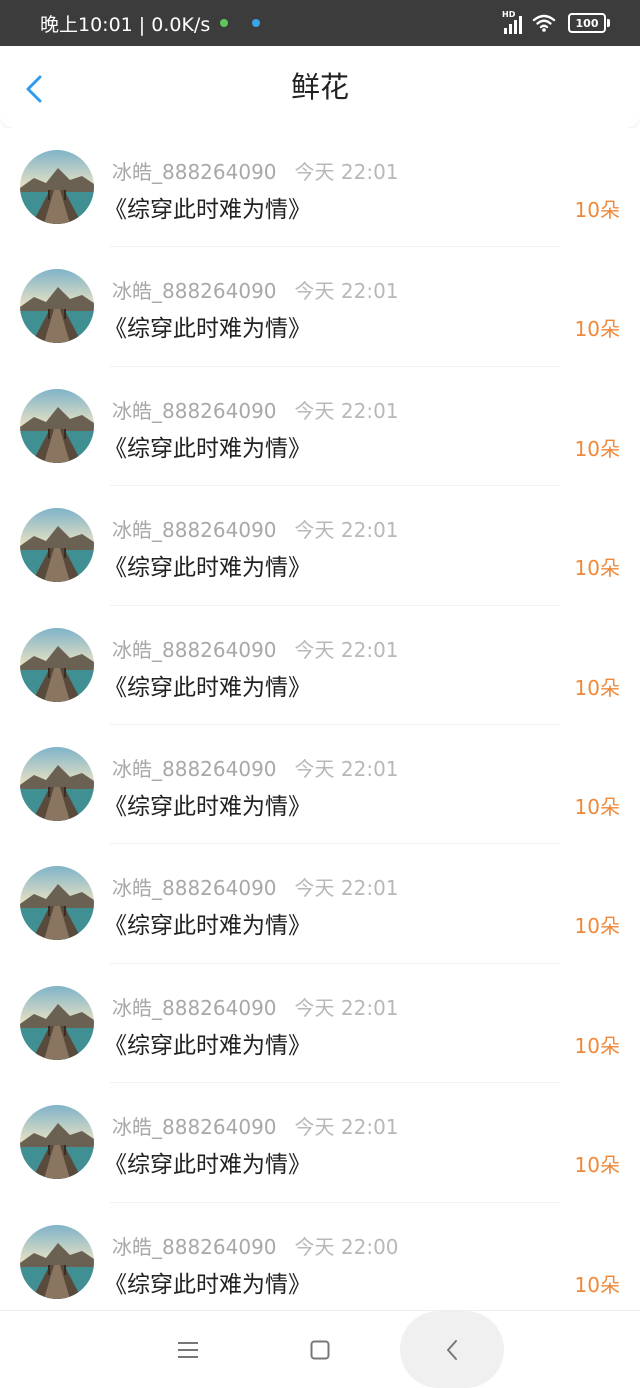 The height and width of the screenshot is (1388, 640). I want to click on status-left: 晚上10:01 | 0.0K/s, so click(150, 23).